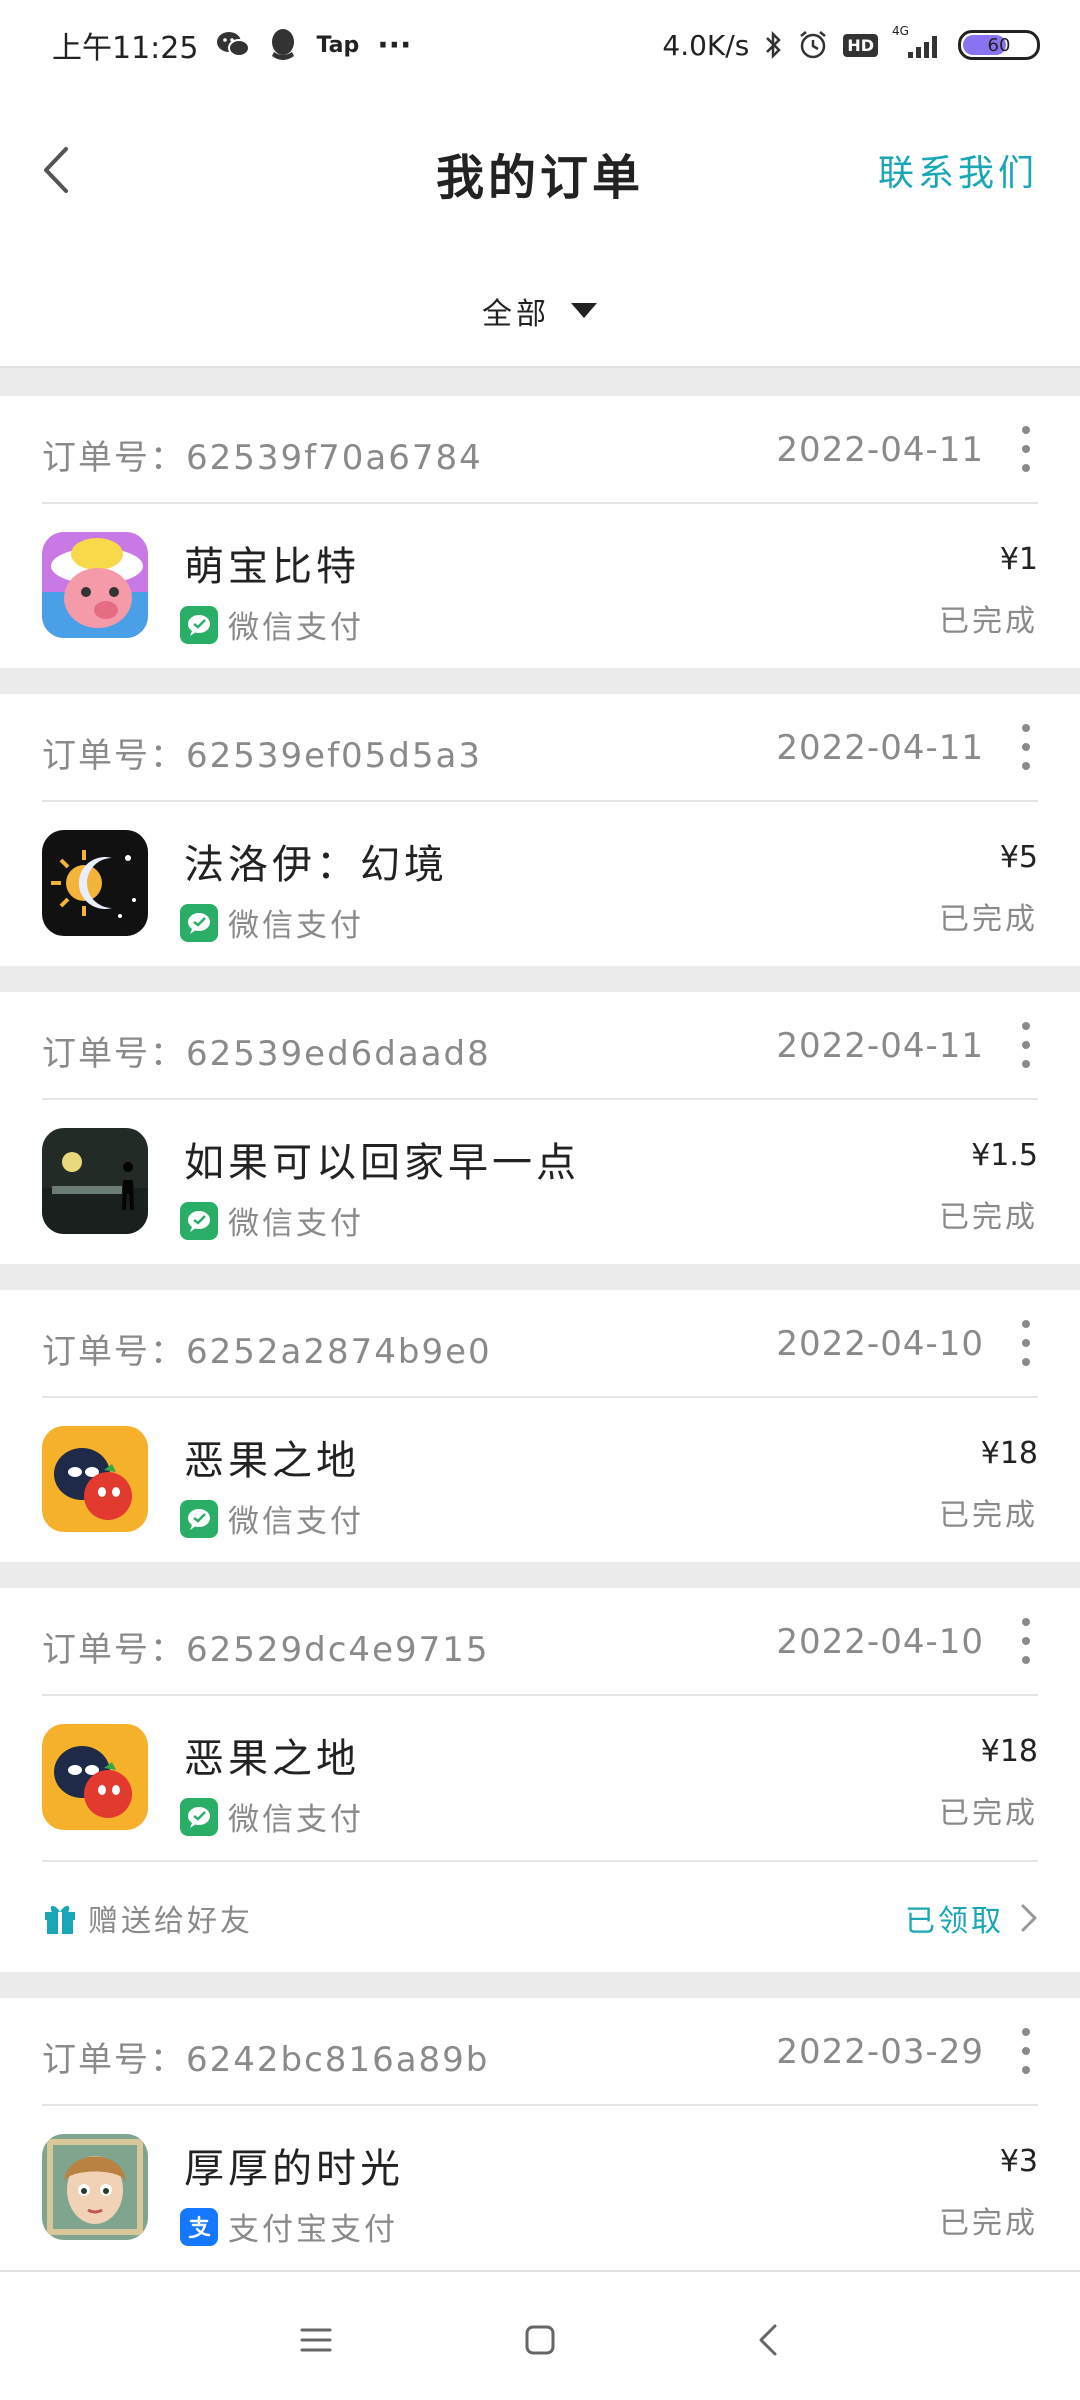  I want to click on signal-type: 4G, so click(900, 31).